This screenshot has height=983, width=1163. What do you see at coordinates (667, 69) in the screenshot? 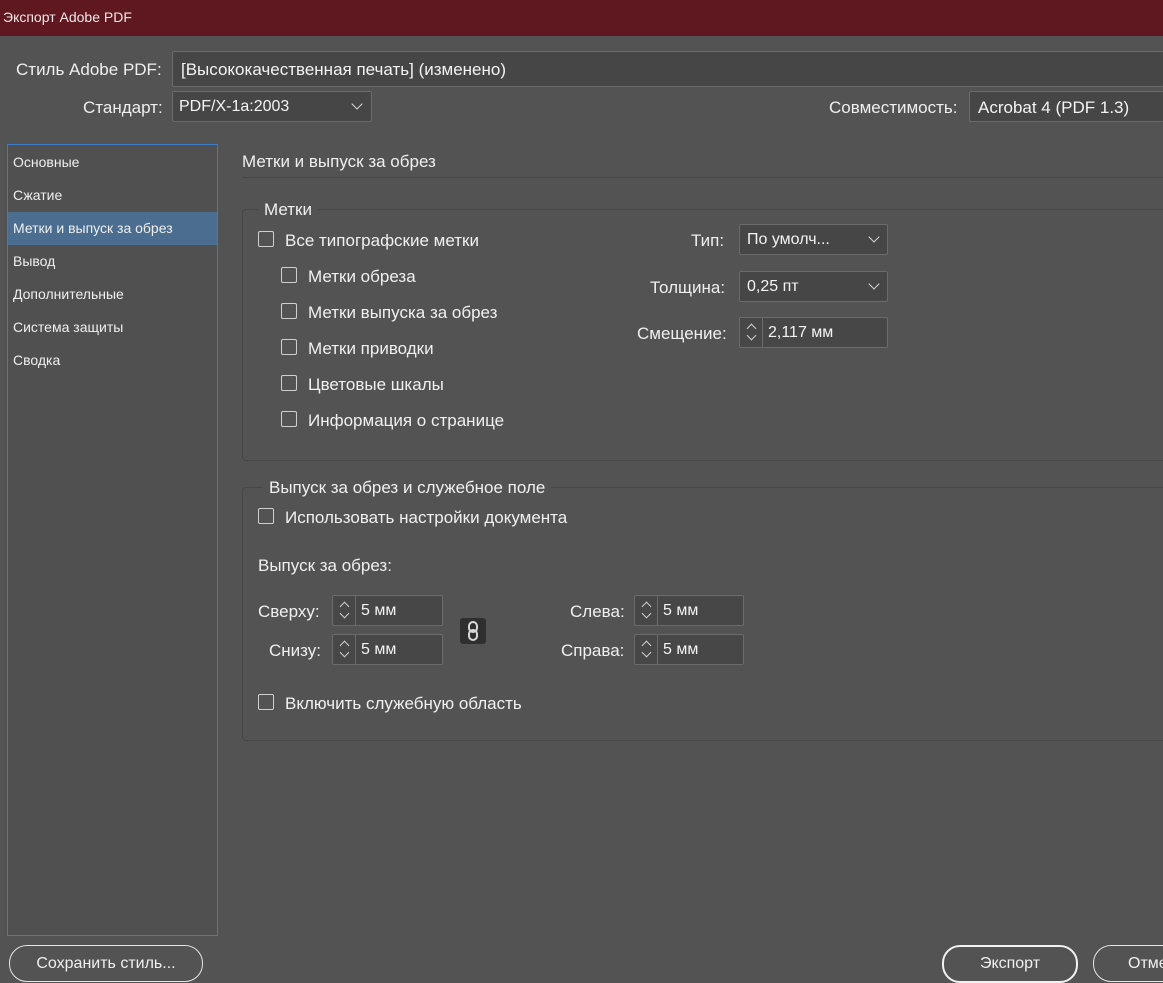
I see `pdf-style-dropdown: [Высококачественная печать] (изменено)` at bounding box center [667, 69].